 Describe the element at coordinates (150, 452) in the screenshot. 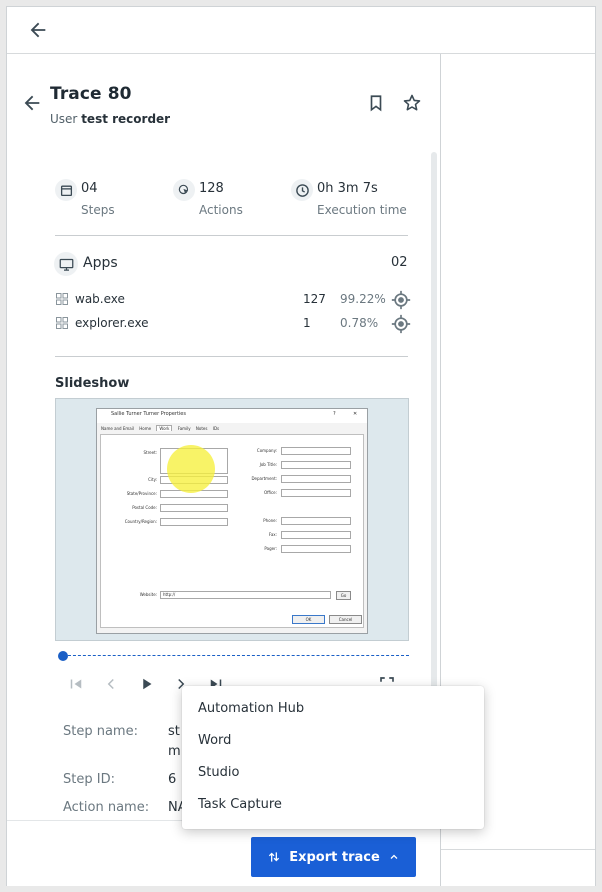

I see `field-label: Street:` at that location.